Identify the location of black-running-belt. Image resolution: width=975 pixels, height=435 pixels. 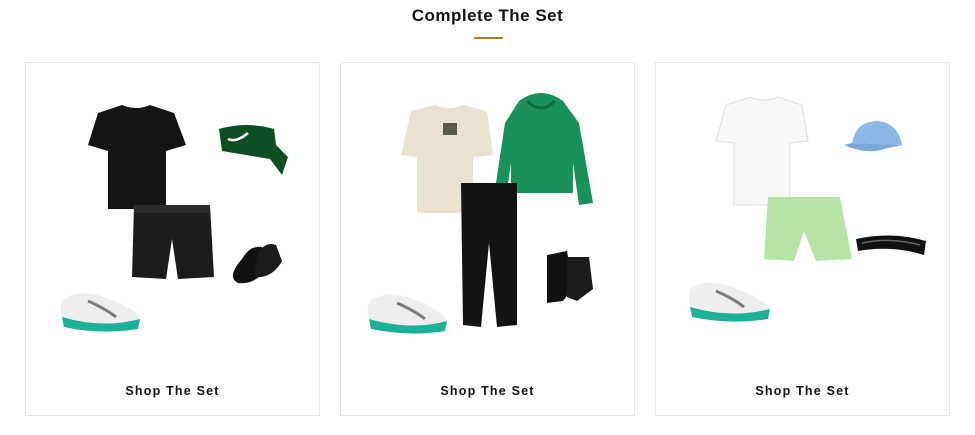
(891, 245).